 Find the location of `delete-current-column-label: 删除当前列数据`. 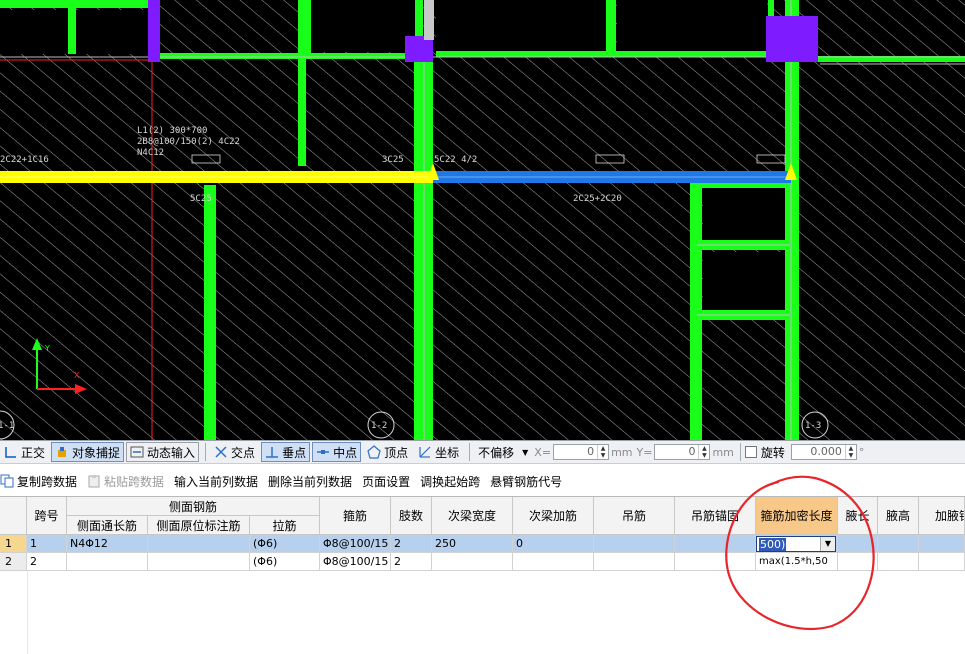

delete-current-column-label: 删除当前列数据 is located at coordinates (310, 481).